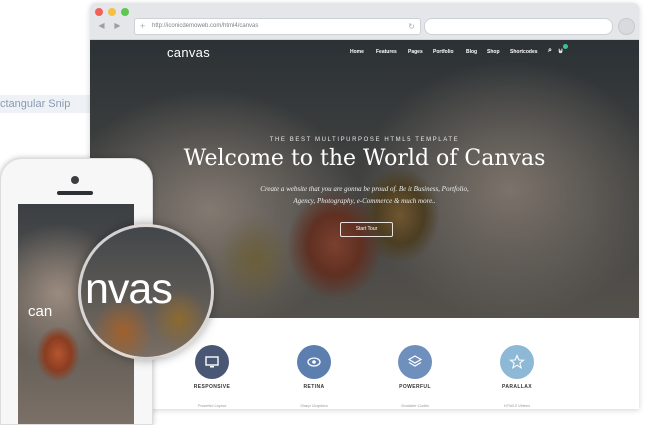 Image resolution: width=647 pixels, height=425 pixels. I want to click on magnifier-lens: nvas, so click(146, 292).